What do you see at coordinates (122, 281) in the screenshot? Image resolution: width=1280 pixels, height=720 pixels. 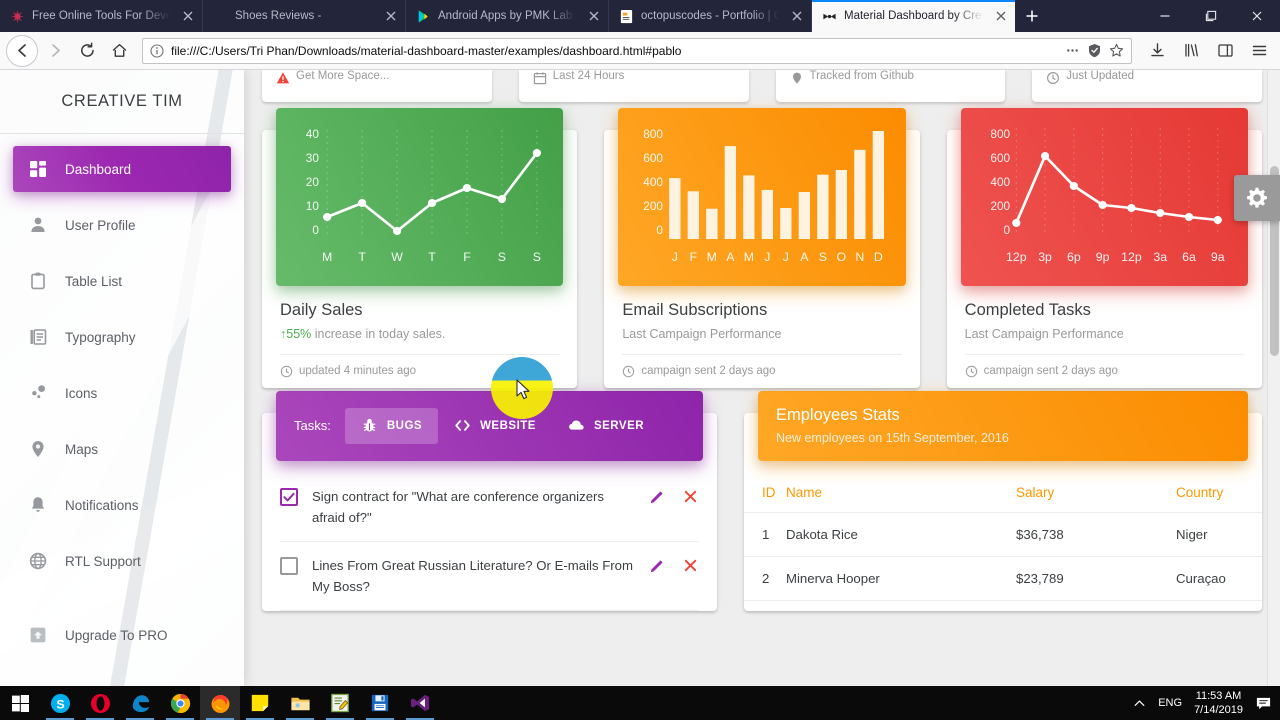 I see `sidebar-item-table-list: Table List` at bounding box center [122, 281].